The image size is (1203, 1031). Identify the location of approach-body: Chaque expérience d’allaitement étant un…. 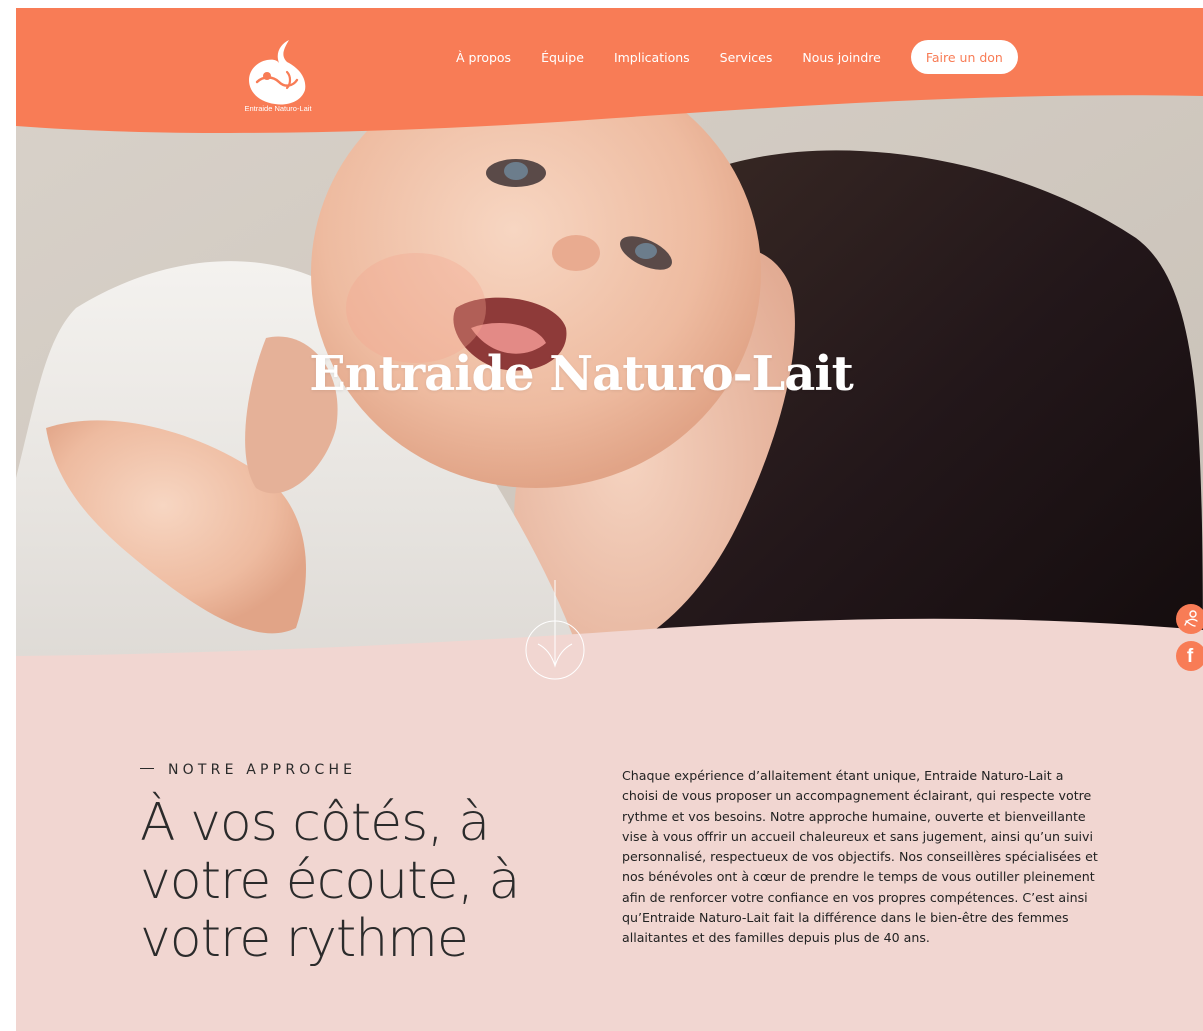
(860, 857).